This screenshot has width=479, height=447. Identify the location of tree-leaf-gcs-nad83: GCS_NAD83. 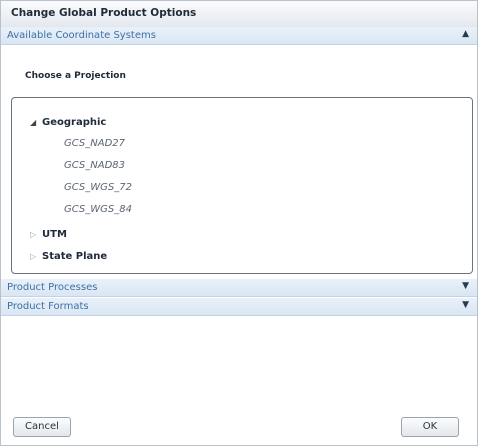
(94, 166).